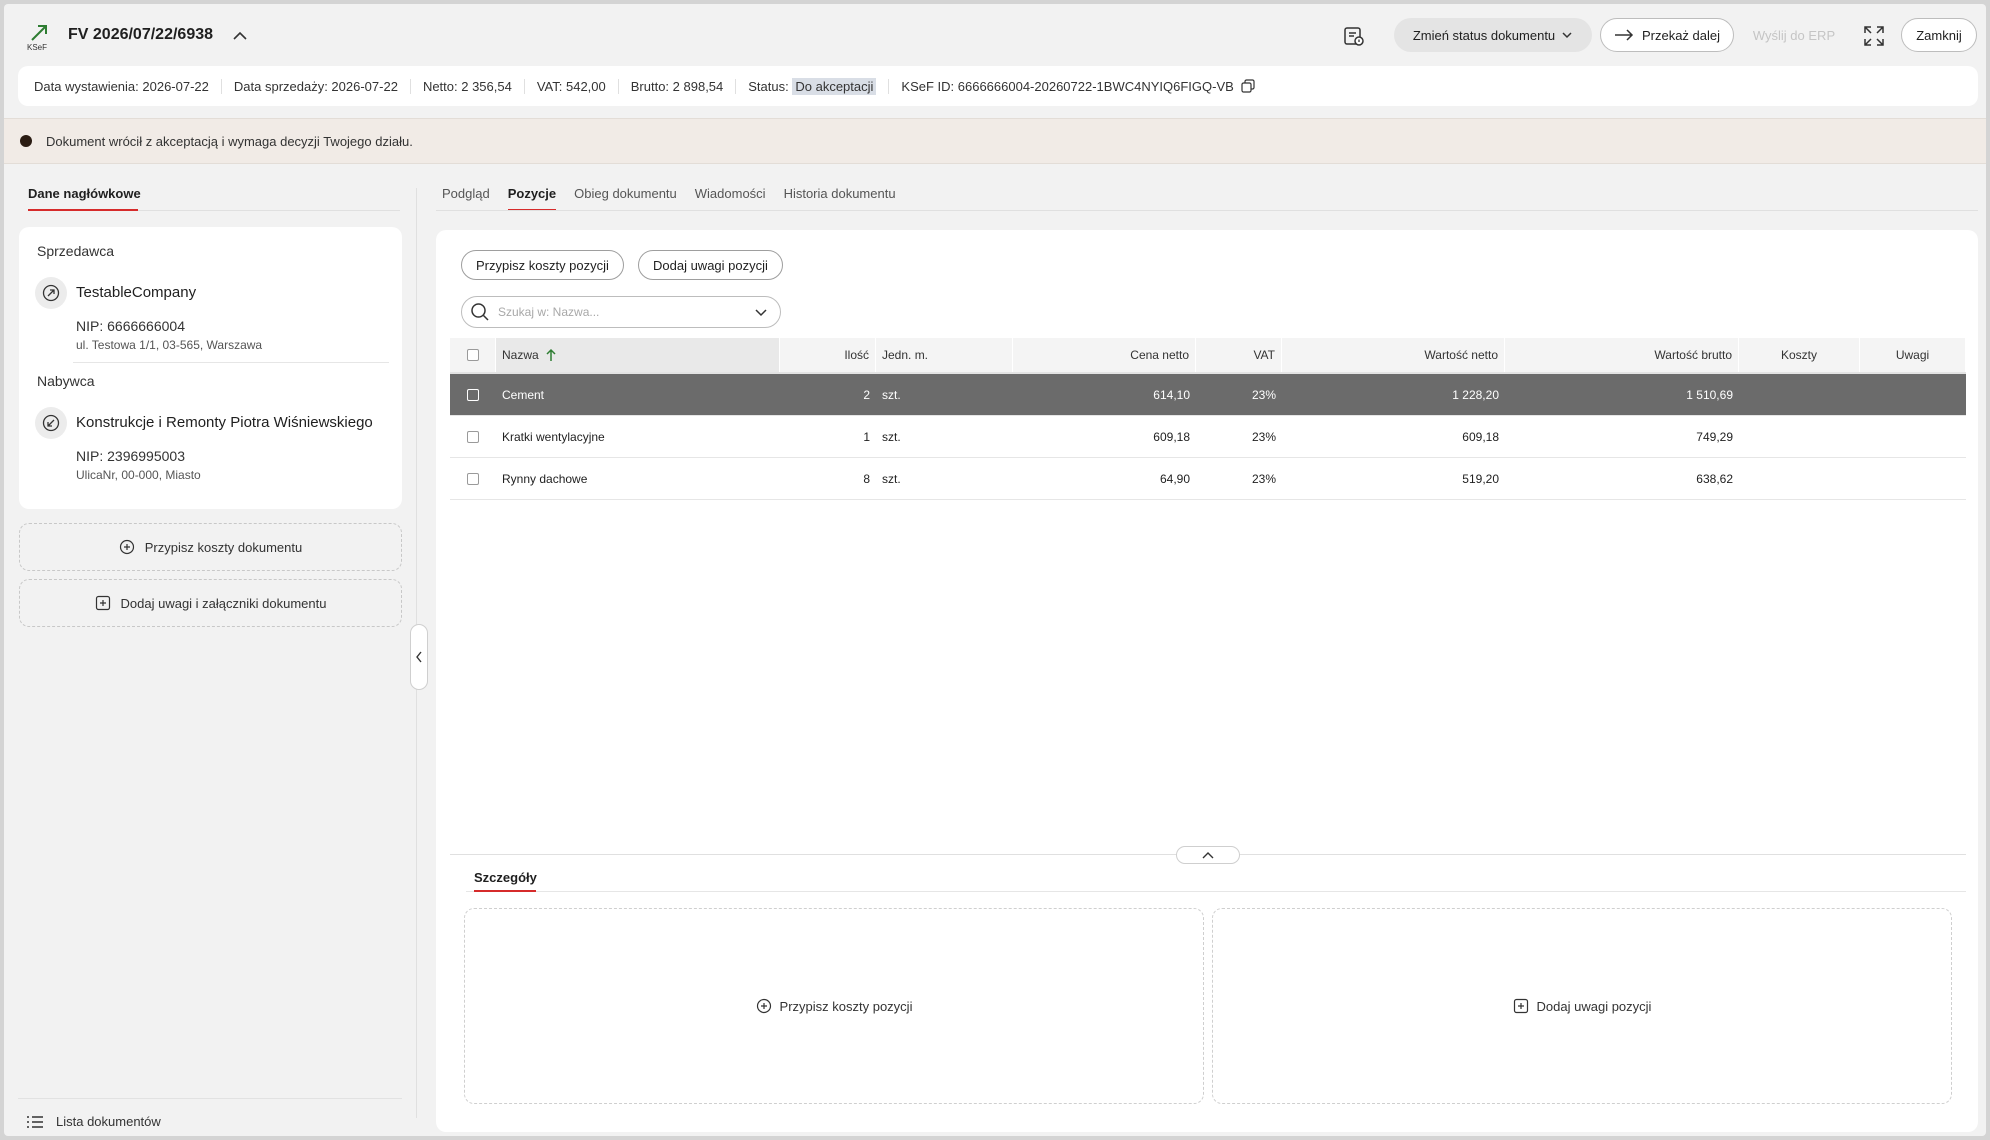  What do you see at coordinates (1594, 1006) in the screenshot?
I see `add-item-notes-label: Dodaj uwagi pozycji` at bounding box center [1594, 1006].